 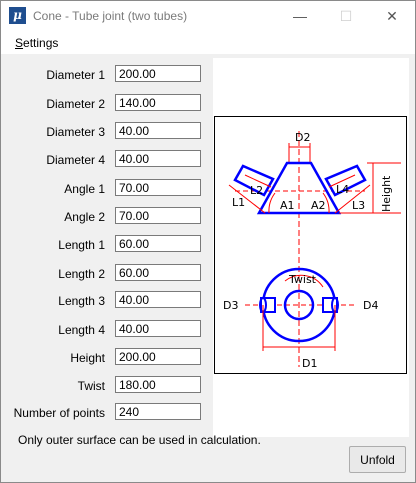 I want to click on title-bar: μ Cone - Tube joint (two tubes) — ☐ ✕, so click(x=208, y=16).